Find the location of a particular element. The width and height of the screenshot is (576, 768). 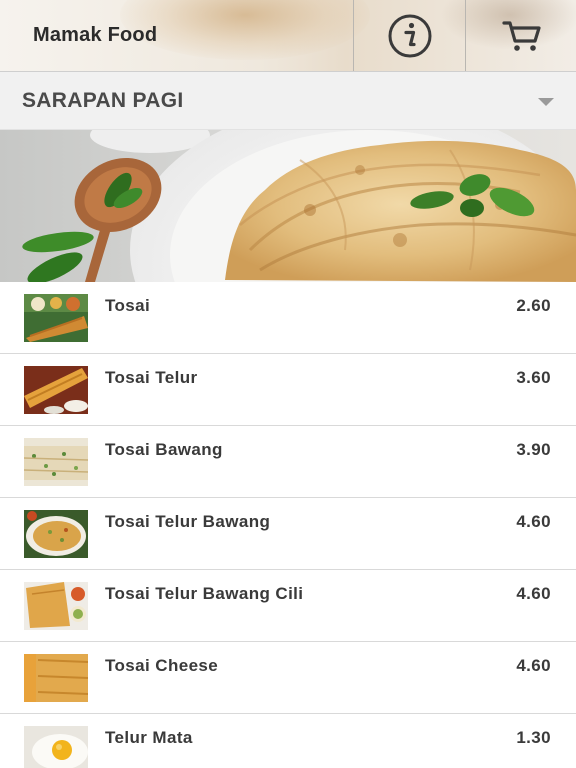

app-header: Mamak Food is located at coordinates (288, 36).